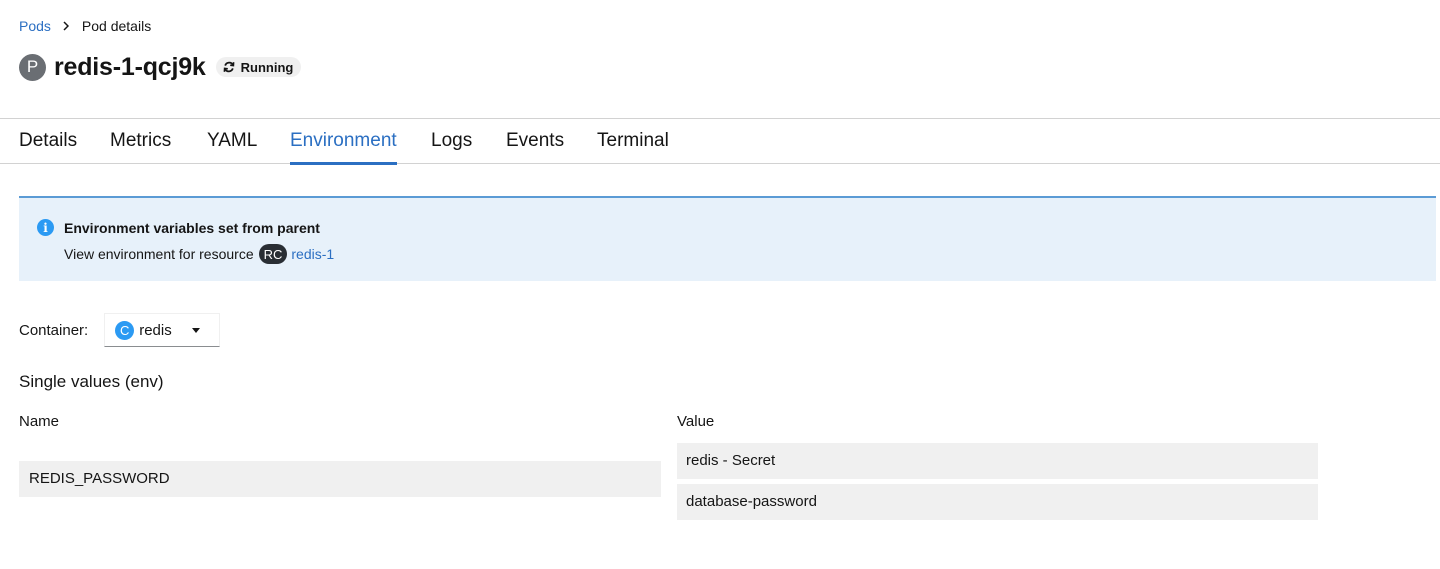 This screenshot has height=569, width=1440. Describe the element at coordinates (232, 141) in the screenshot. I see `tab-yaml: YAML` at that location.